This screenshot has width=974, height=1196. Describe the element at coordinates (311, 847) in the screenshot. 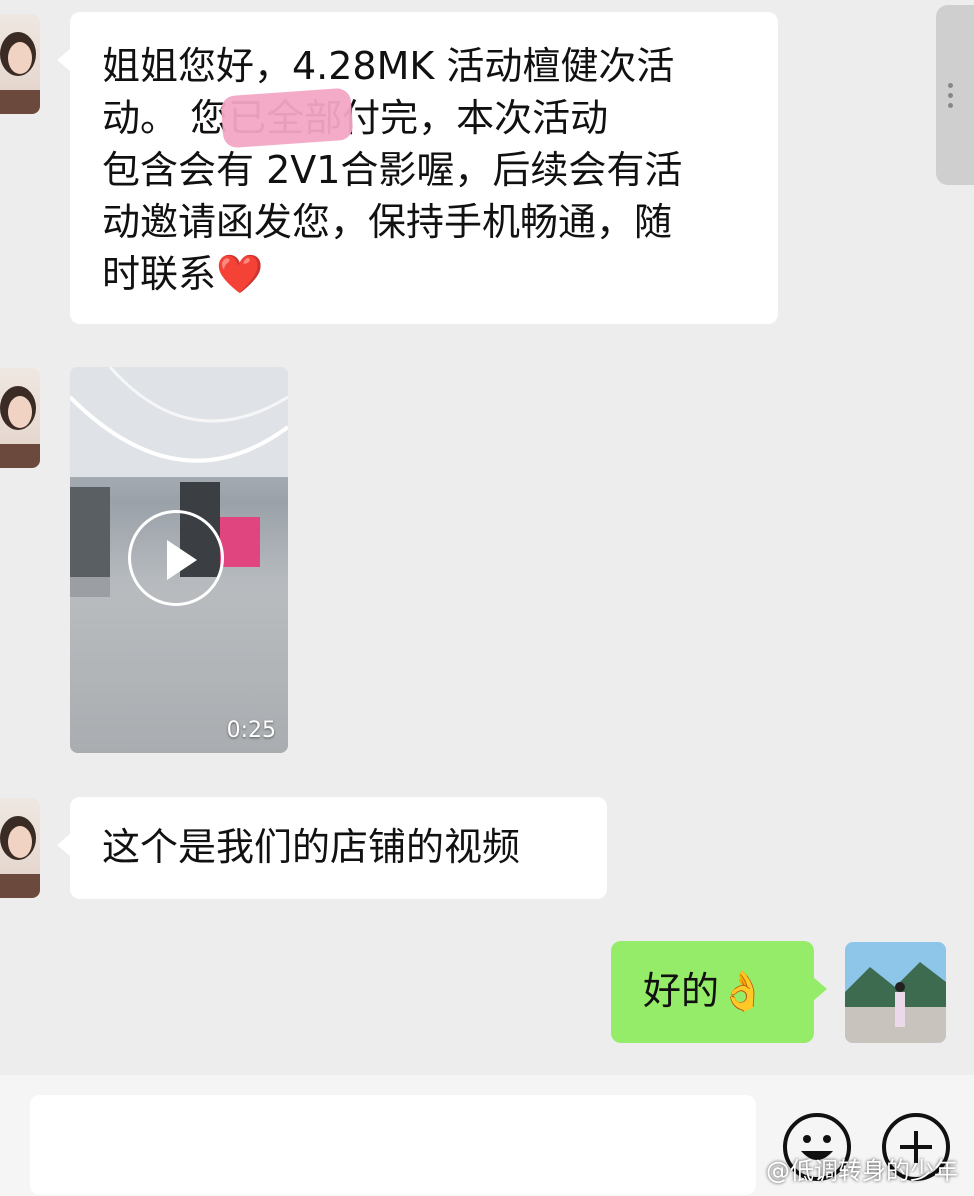

I see `message-text: 这个是我们的店铺的视频` at that location.